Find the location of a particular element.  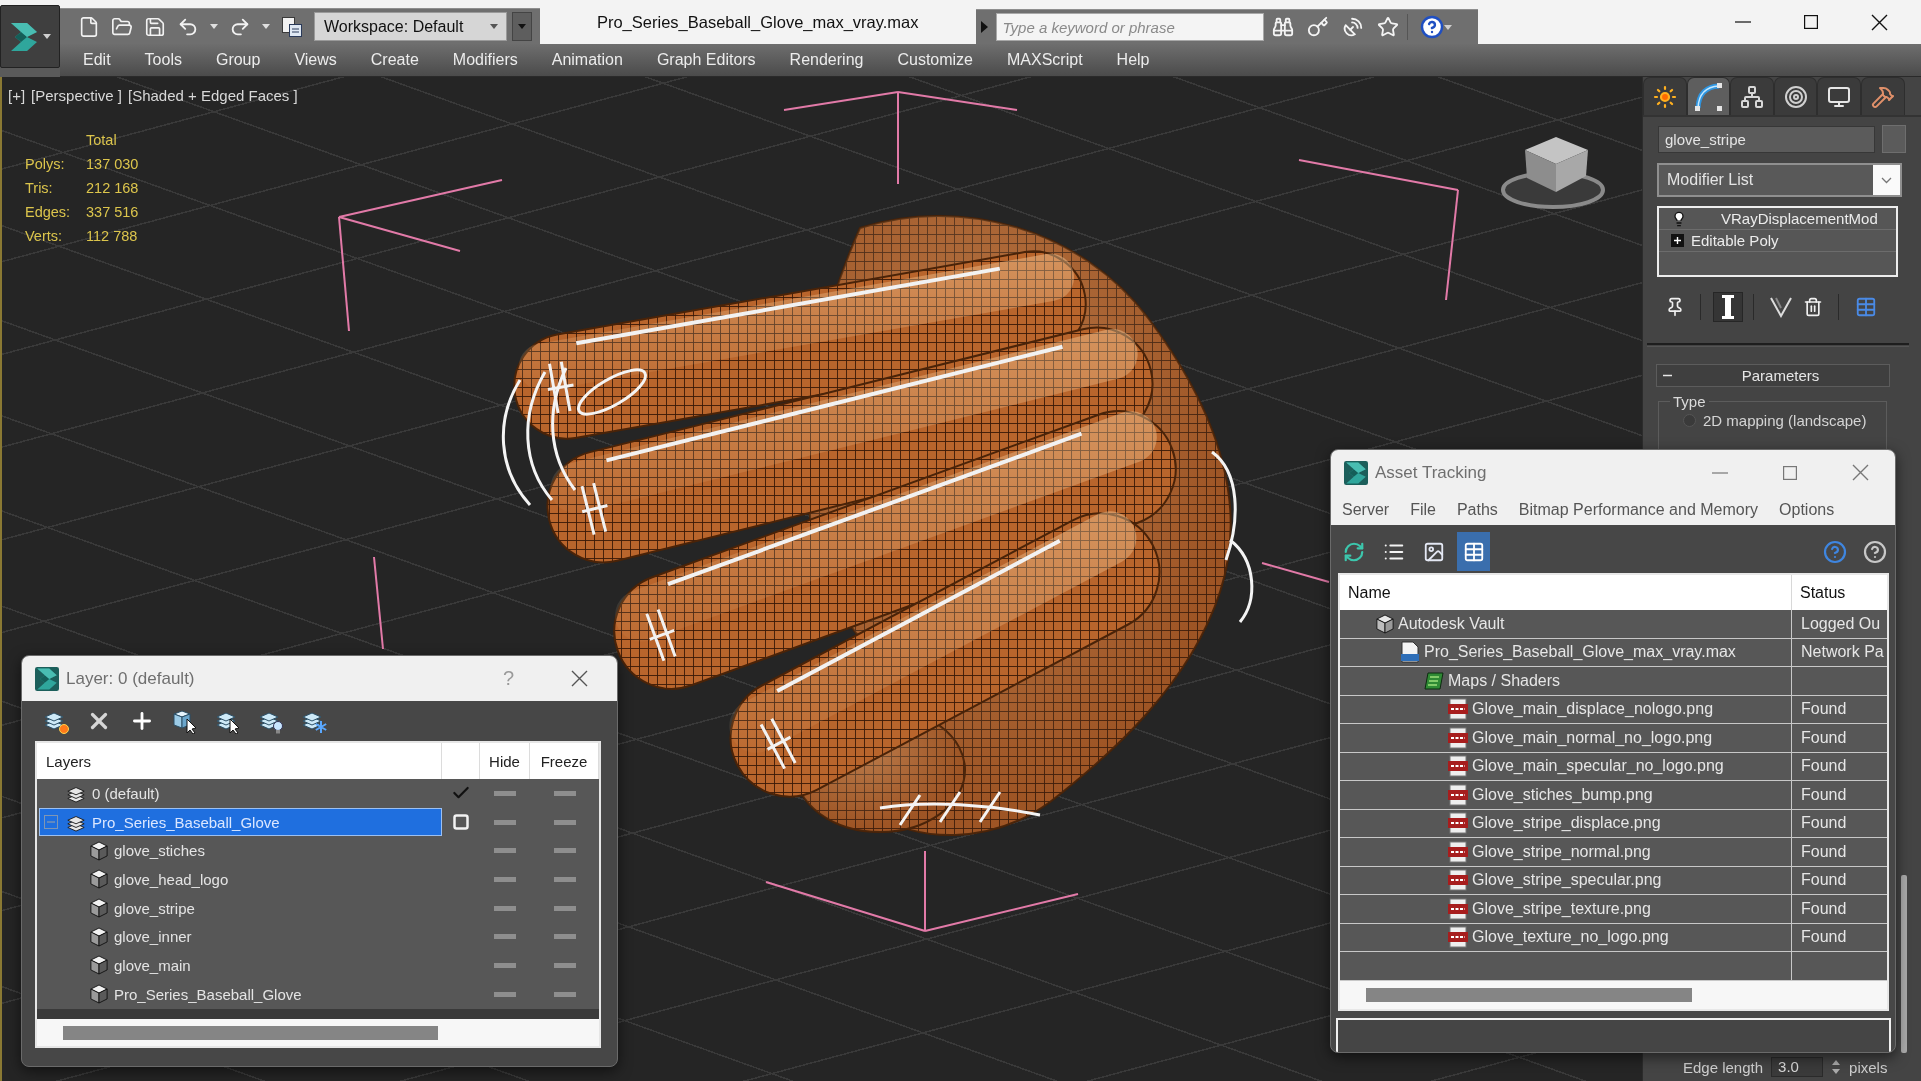

key-icon is located at coordinates (1317, 27).